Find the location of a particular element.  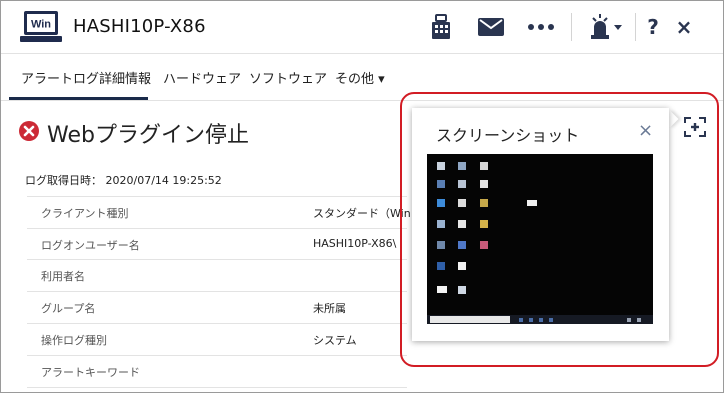

detail-label: 操作ログ種別 is located at coordinates (74, 340).